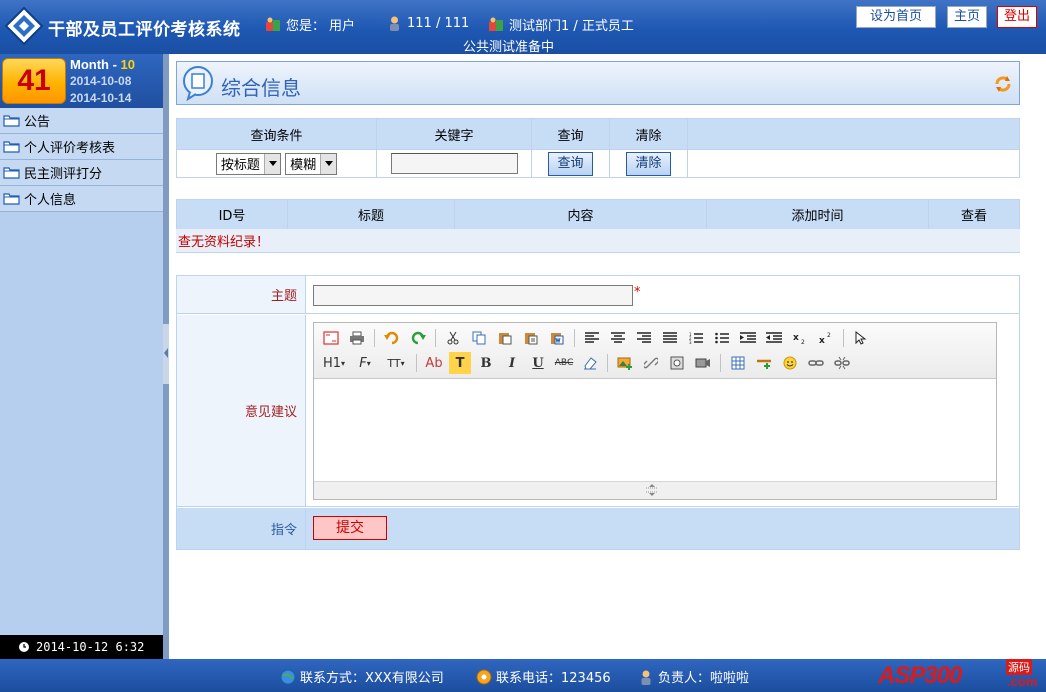 Image resolution: width=1046 pixels, height=692 pixels. What do you see at coordinates (677, 363) in the screenshot?
I see `insert-flash-icon` at bounding box center [677, 363].